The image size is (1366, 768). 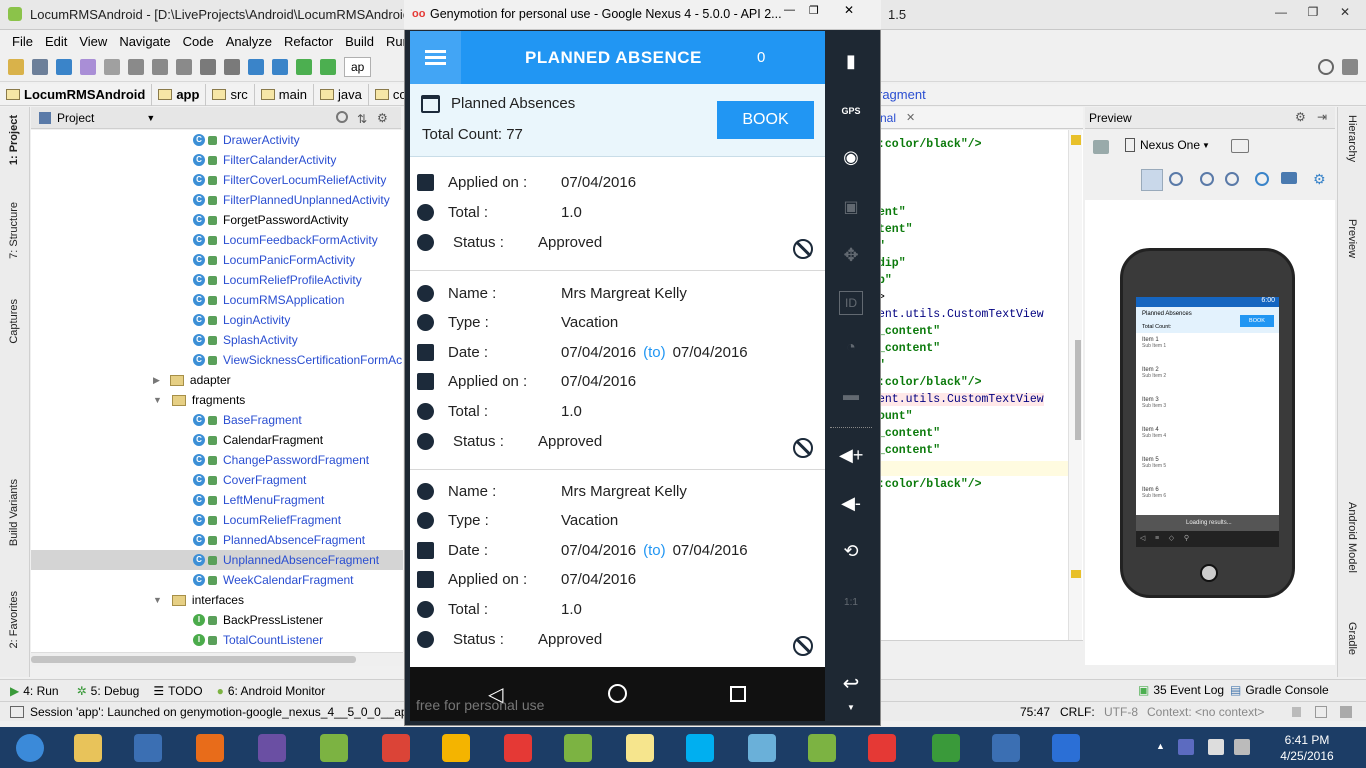 I want to click on redo-icon, so click(x=112, y=66).